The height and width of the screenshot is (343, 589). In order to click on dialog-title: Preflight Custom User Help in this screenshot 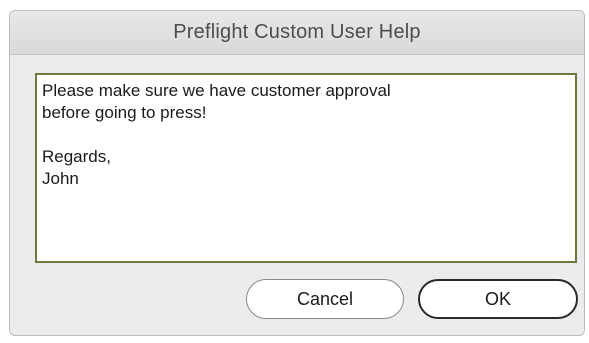, I will do `click(297, 32)`.